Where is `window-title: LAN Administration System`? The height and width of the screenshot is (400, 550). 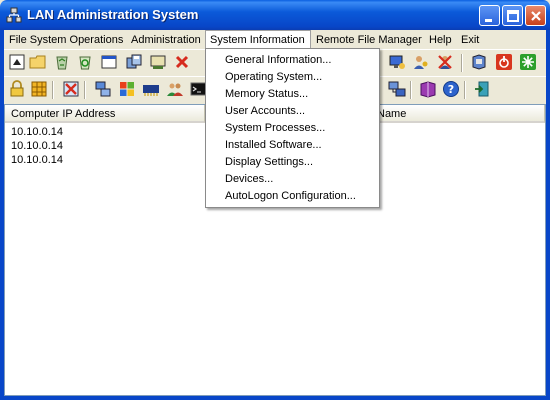 window-title: LAN Administration System is located at coordinates (113, 14).